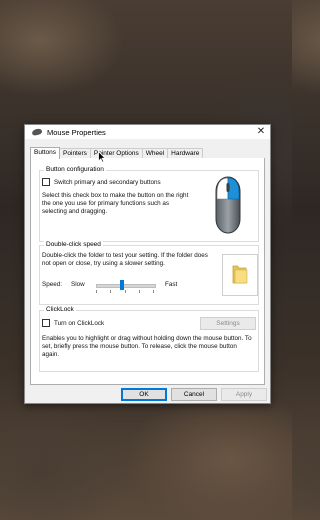 This screenshot has width=320, height=520. What do you see at coordinates (73, 244) in the screenshot?
I see `group-title: Double-click speed` at bounding box center [73, 244].